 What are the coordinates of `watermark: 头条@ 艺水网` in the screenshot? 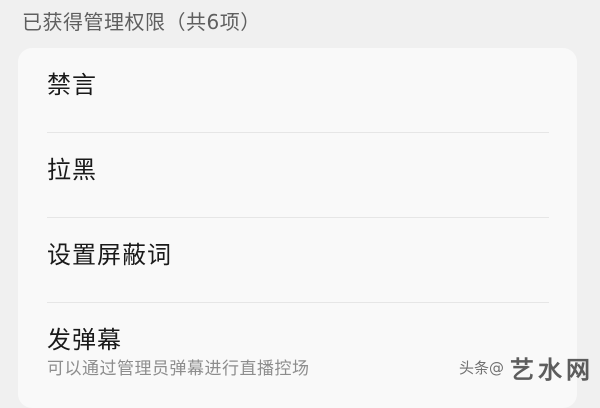 It's located at (526, 367).